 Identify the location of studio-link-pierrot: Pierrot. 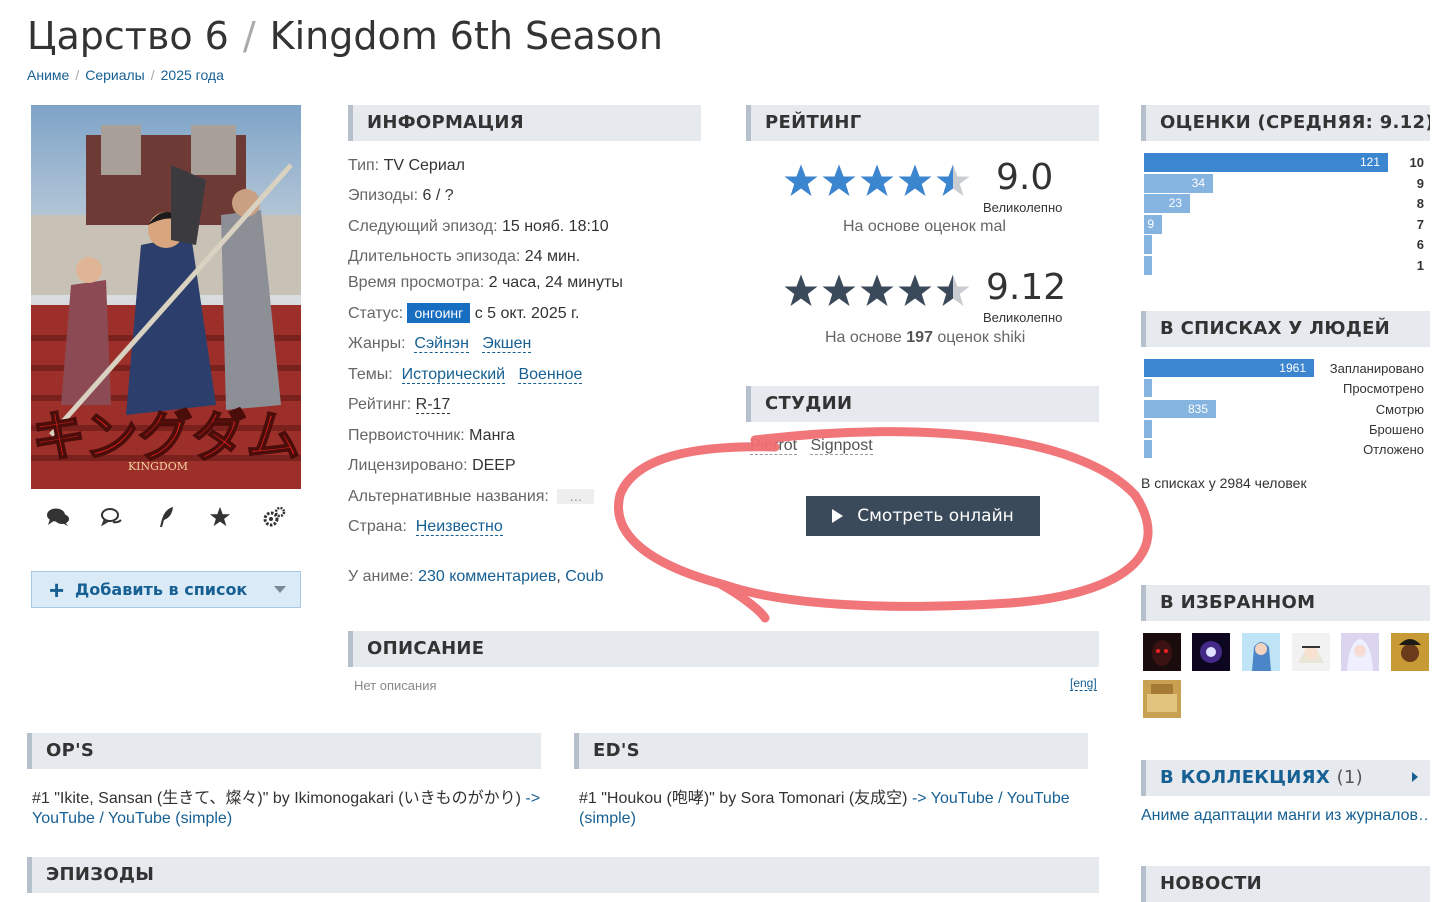
(774, 446).